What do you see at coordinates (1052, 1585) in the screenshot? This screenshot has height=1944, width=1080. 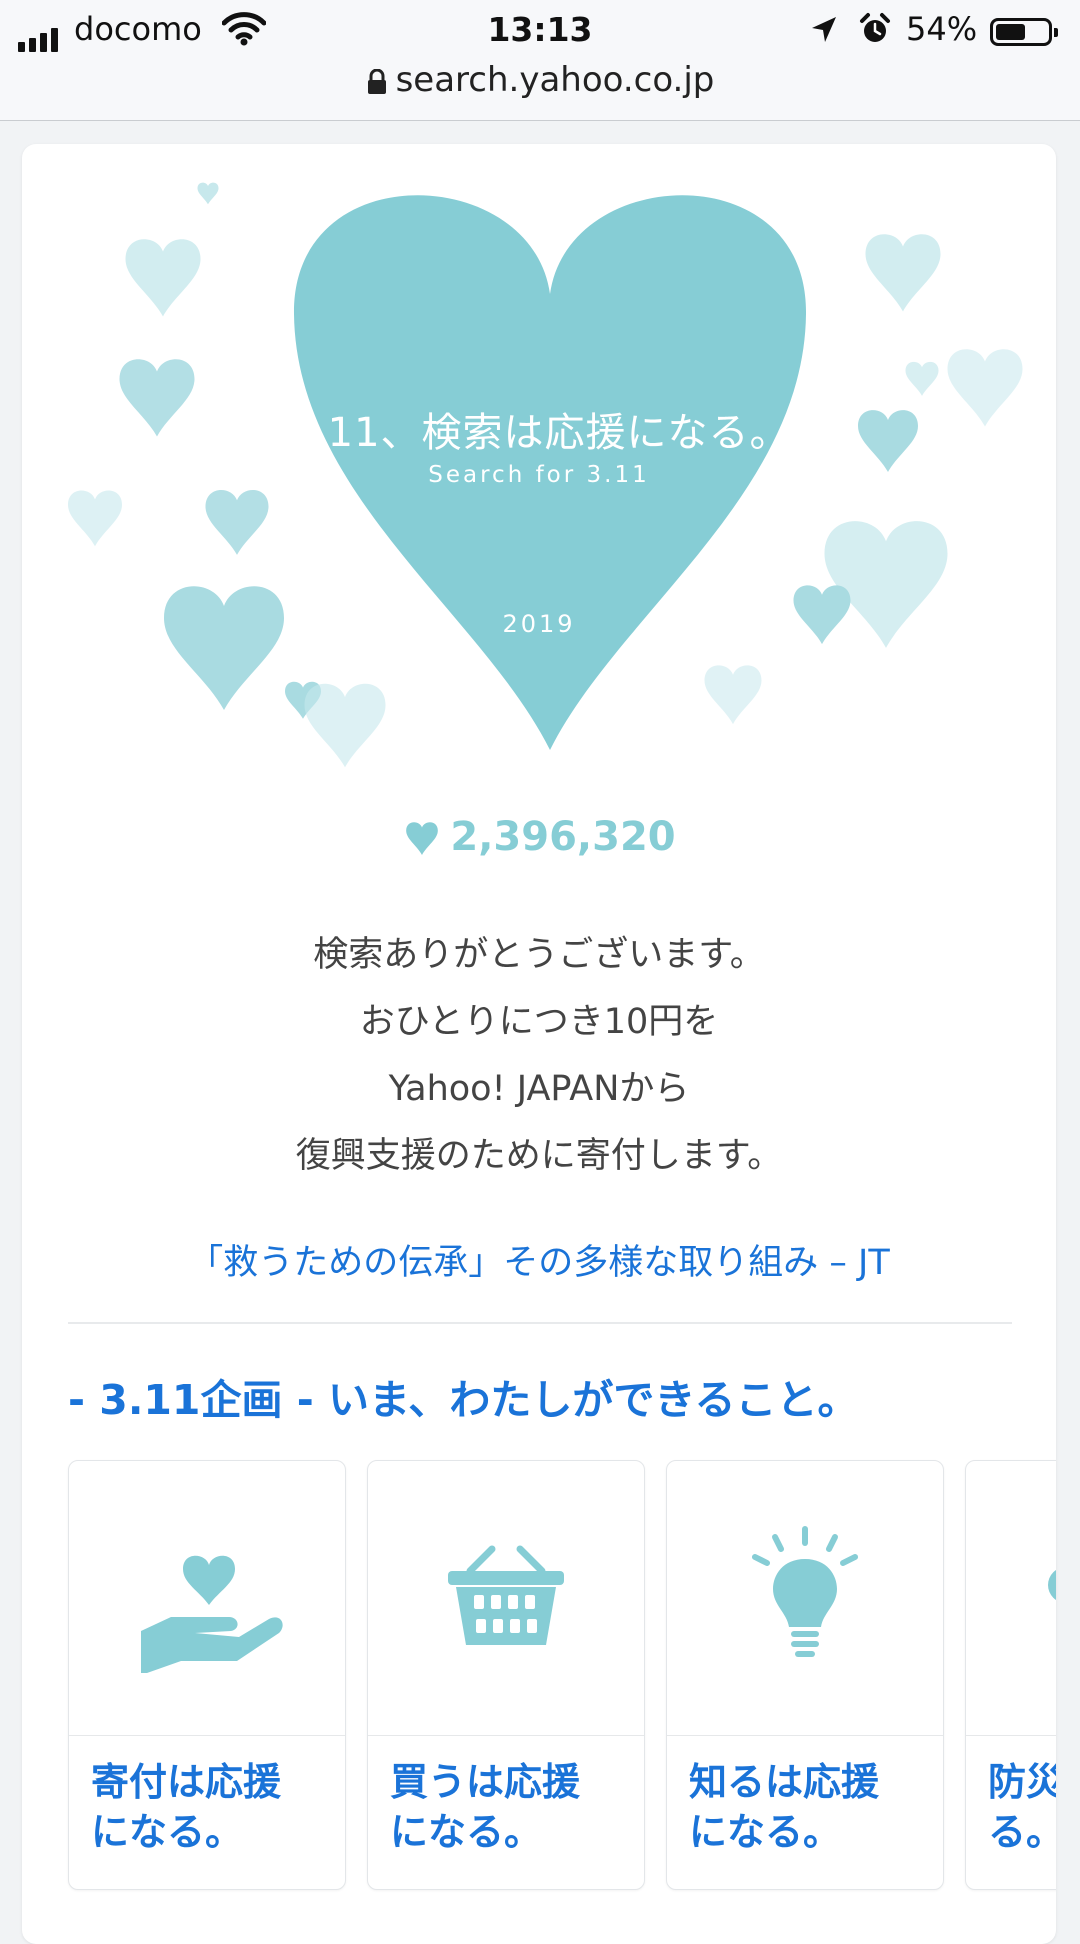 I see `partial-icon` at bounding box center [1052, 1585].